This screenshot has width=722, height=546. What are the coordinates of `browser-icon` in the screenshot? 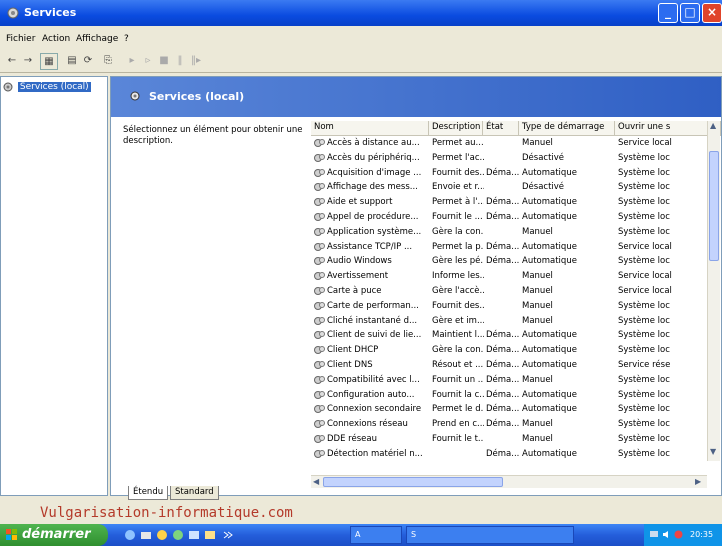 It's located at (130, 535).